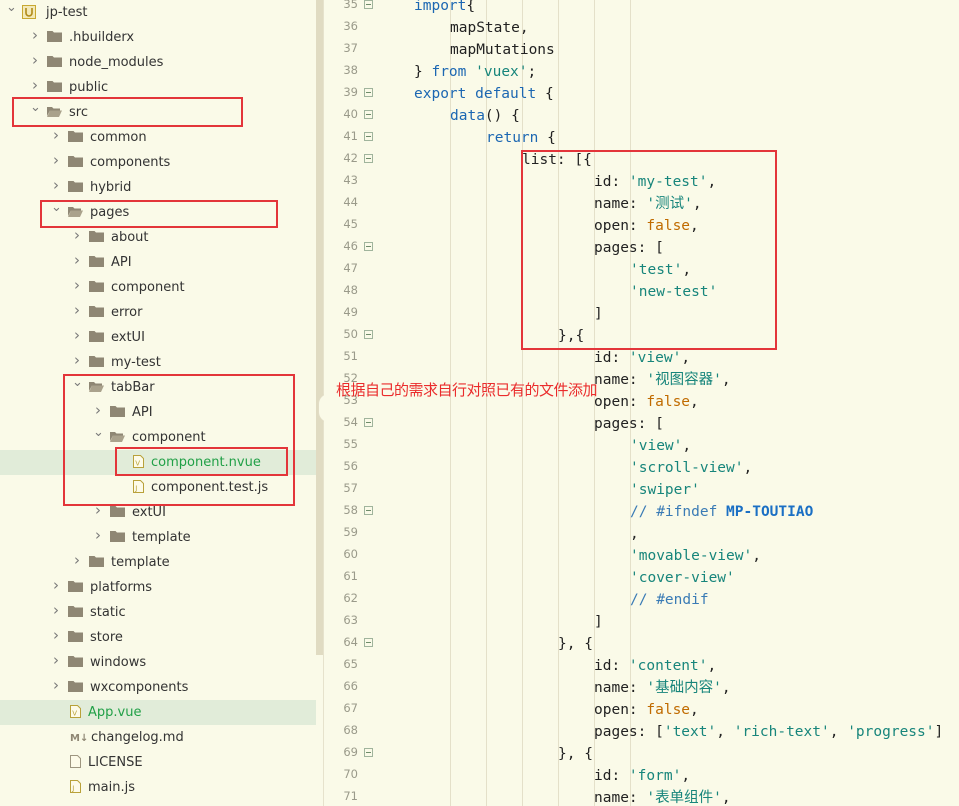  Describe the element at coordinates (641, 666) in the screenshot. I see `code-line: 65 id: 'content',` at that location.